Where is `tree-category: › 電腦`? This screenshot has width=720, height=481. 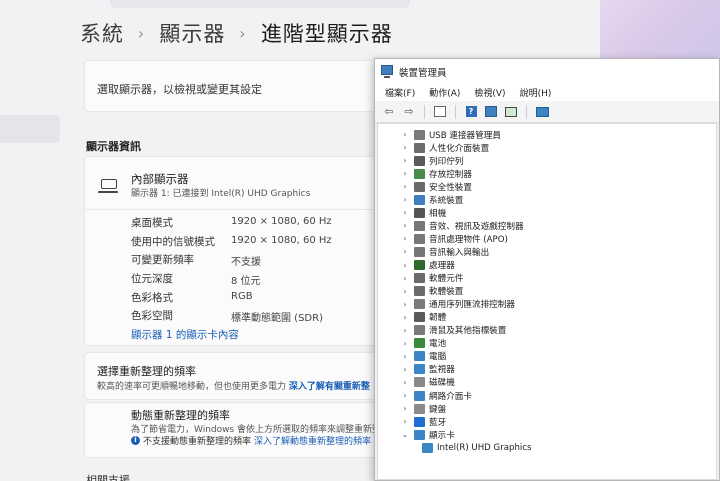
tree-category: › 電腦 is located at coordinates (412, 356).